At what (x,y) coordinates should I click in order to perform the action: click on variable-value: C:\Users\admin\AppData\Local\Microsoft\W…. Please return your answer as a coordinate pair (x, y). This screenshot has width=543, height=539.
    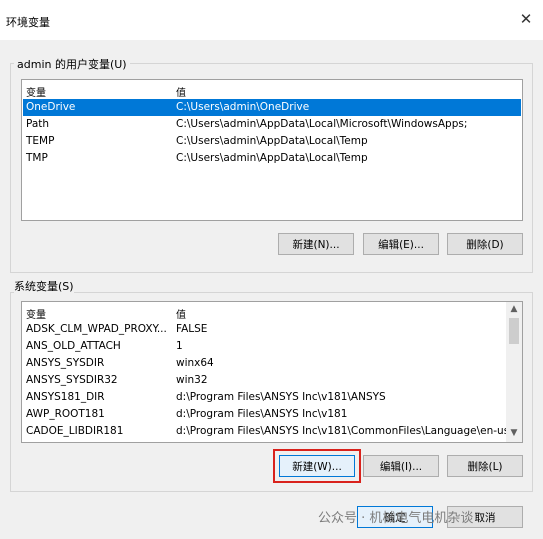
    Looking at the image, I should click on (322, 124).